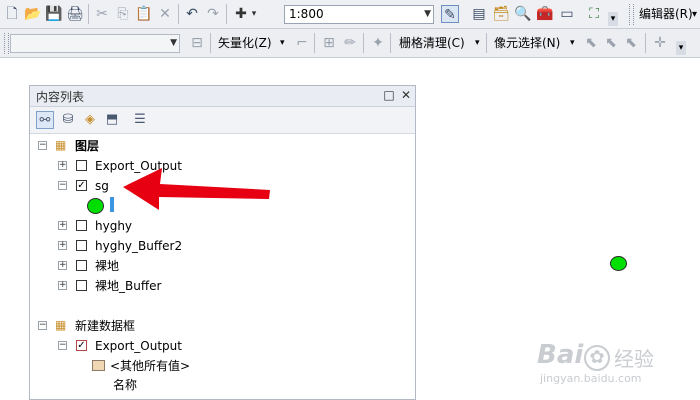 This screenshot has height=400, width=700. I want to click on annotation-arrow, so click(196, 189).